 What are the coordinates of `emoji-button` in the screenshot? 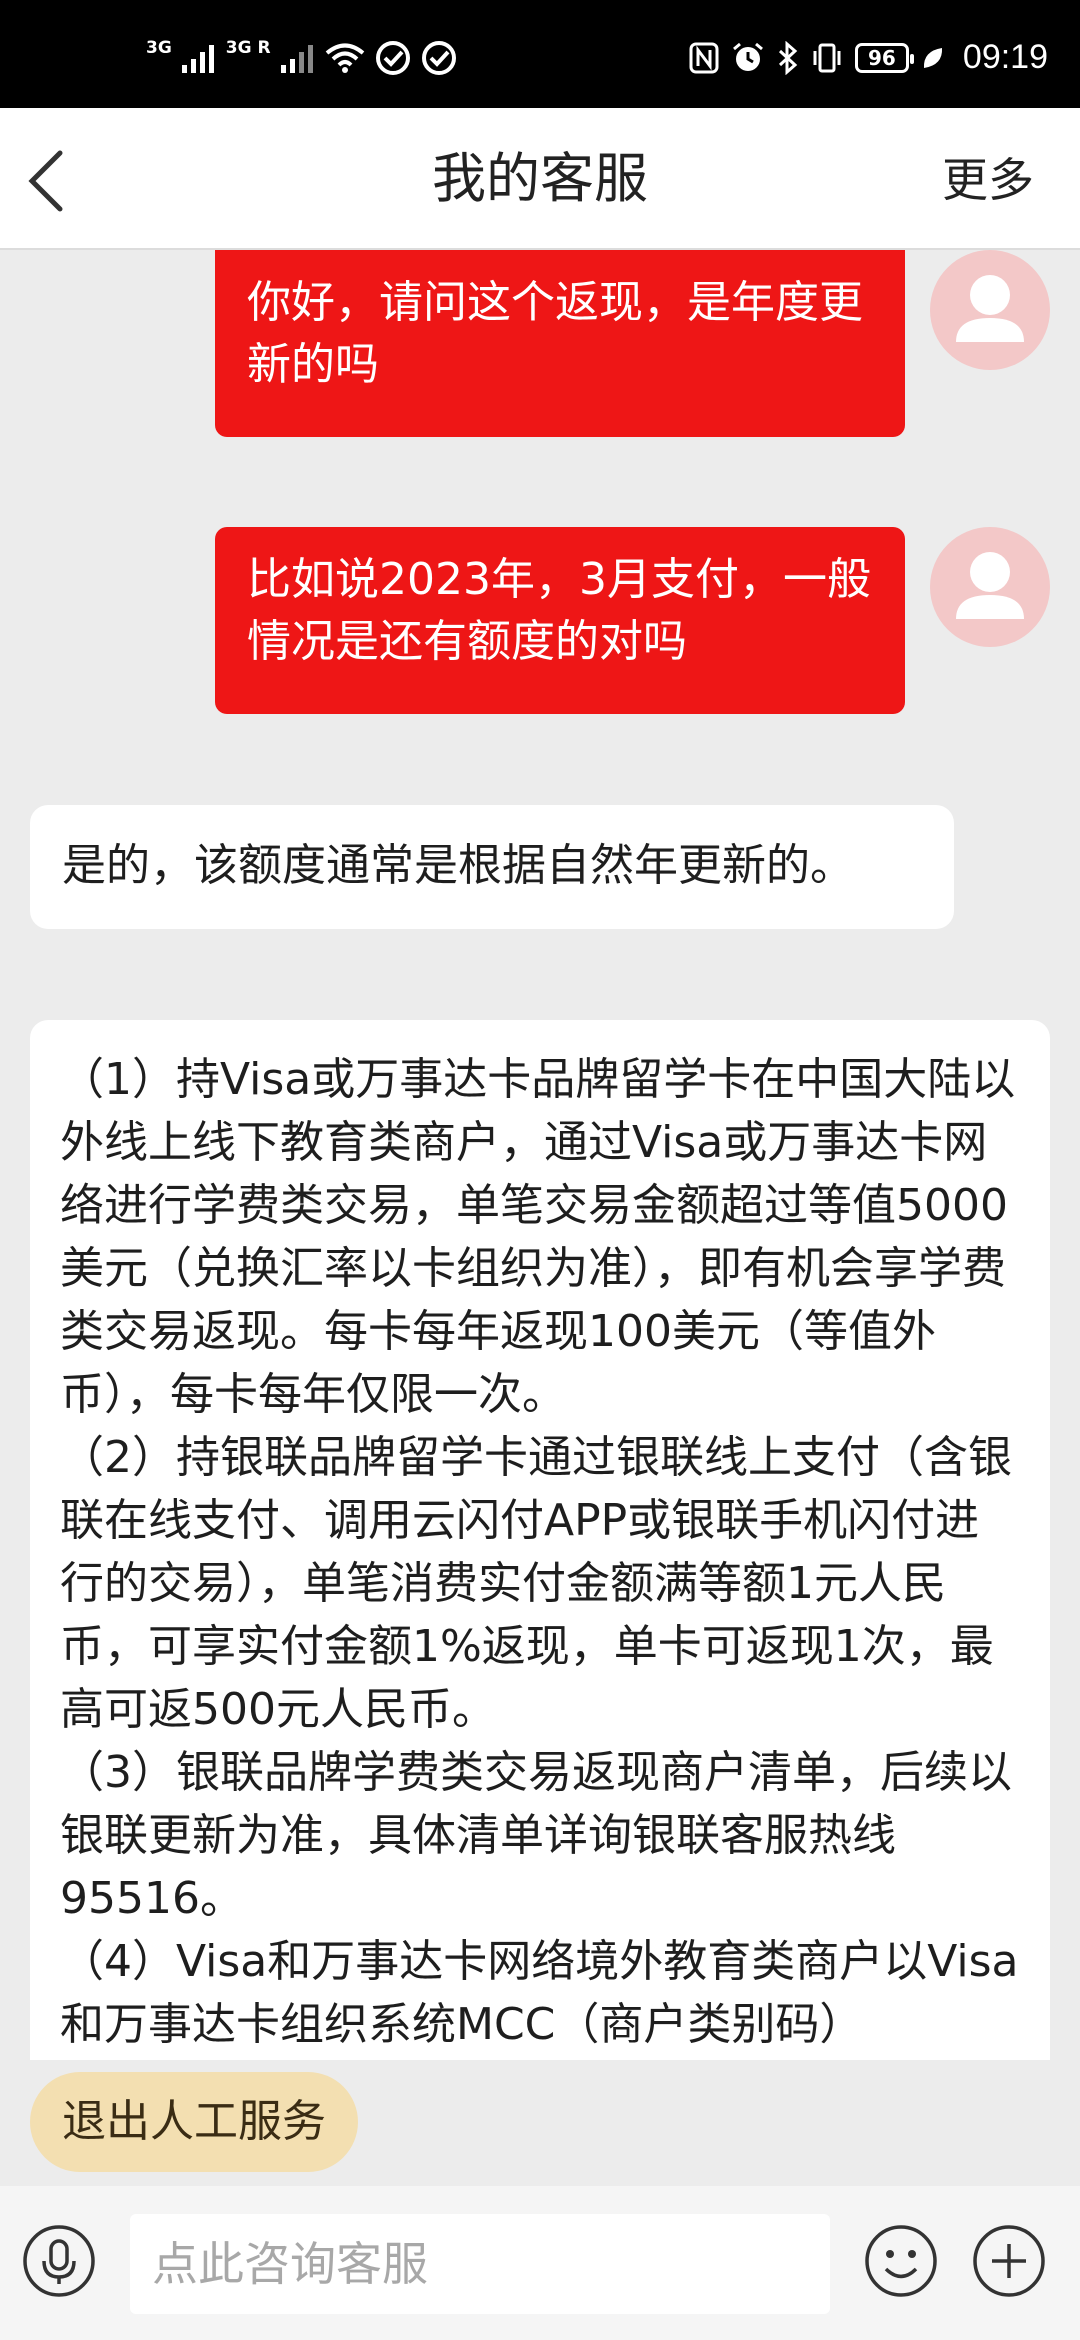 It's located at (901, 2261).